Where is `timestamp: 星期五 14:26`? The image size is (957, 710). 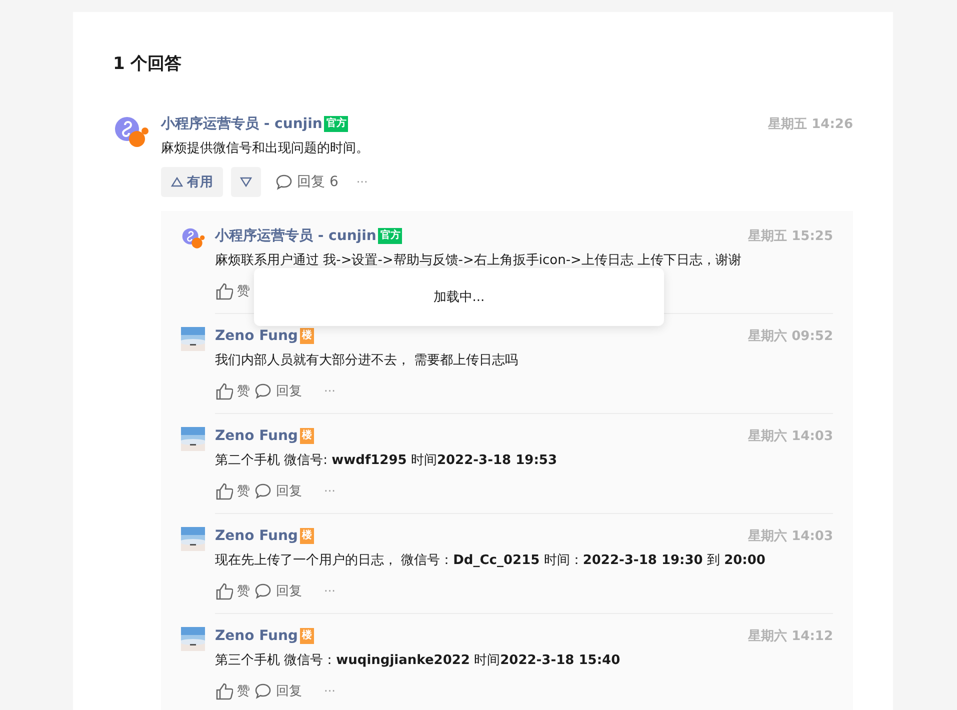 timestamp: 星期五 14:26 is located at coordinates (810, 124).